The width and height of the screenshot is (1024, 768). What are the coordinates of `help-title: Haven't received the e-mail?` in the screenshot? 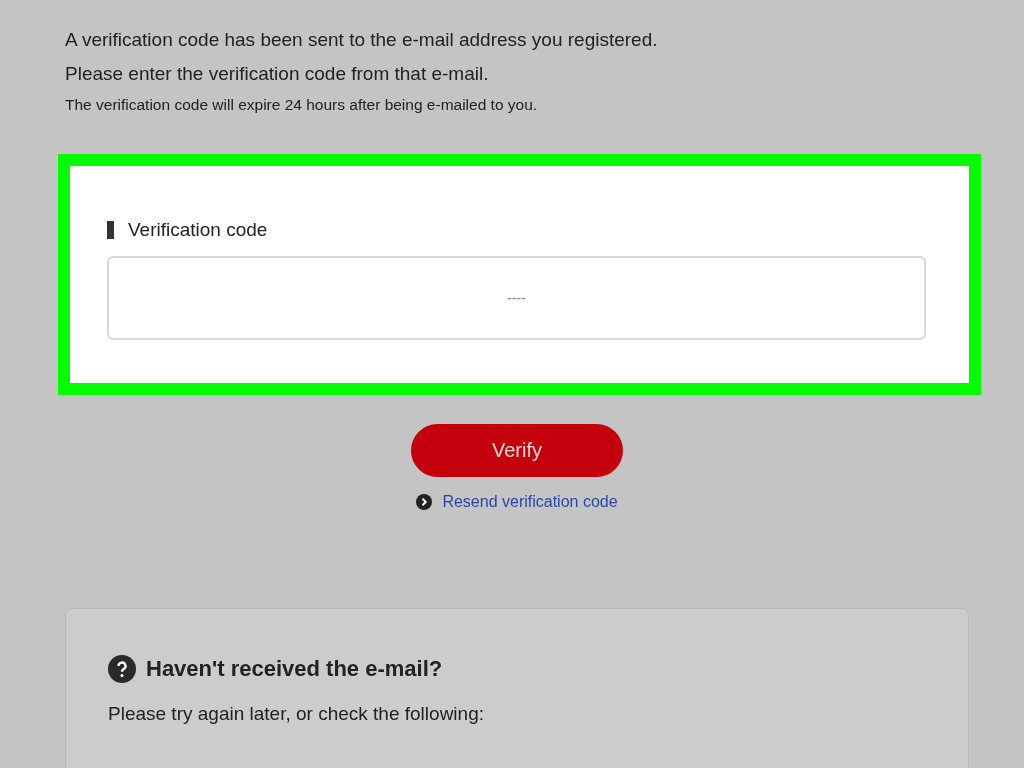 It's located at (294, 669).